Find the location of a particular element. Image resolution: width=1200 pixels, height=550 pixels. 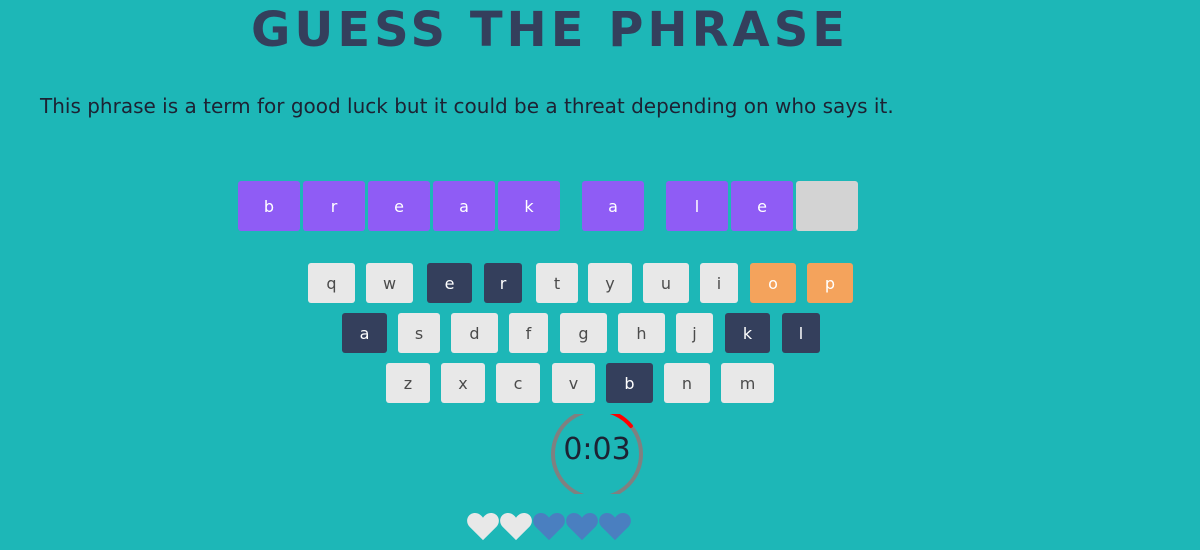

timer-readout: 0:03 is located at coordinates (597, 449).